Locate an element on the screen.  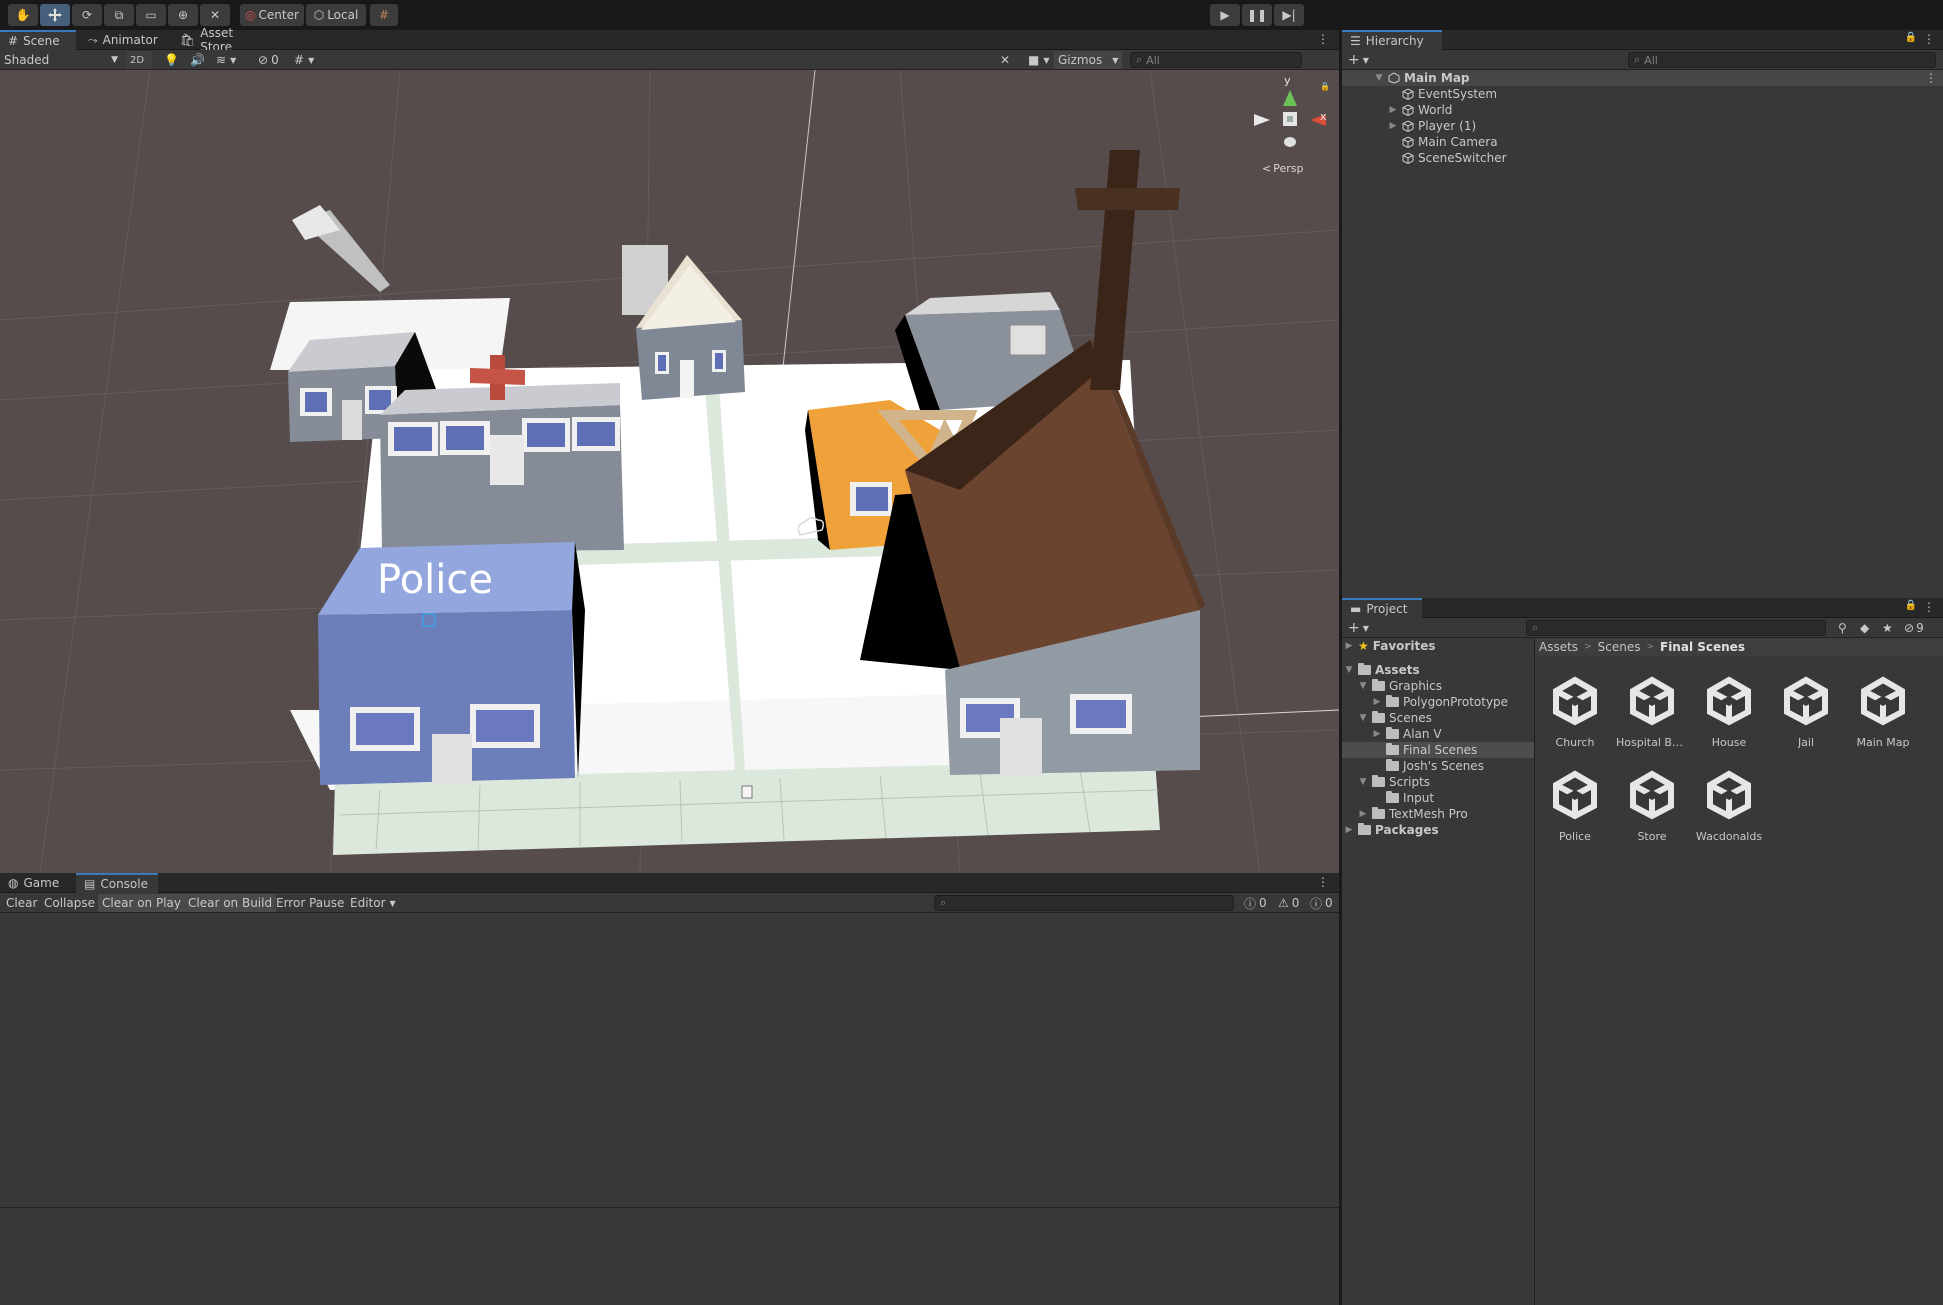
console-collapse-button: Collapse is located at coordinates (69, 903).